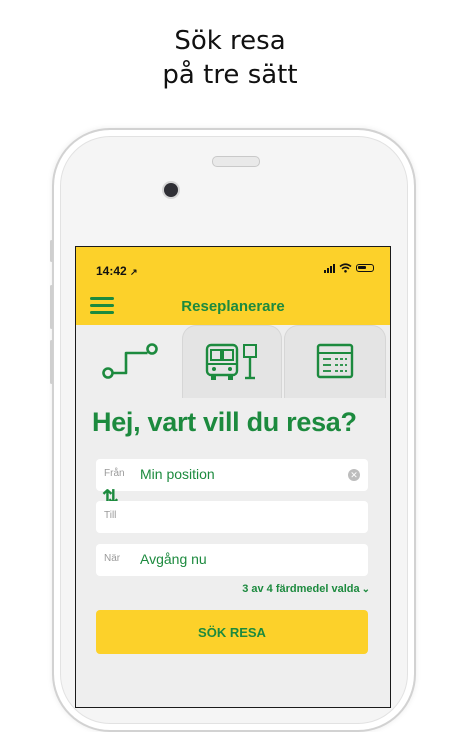  Describe the element at coordinates (230, 58) in the screenshot. I see `promo-caption: Sök resa på tre sätt` at that location.